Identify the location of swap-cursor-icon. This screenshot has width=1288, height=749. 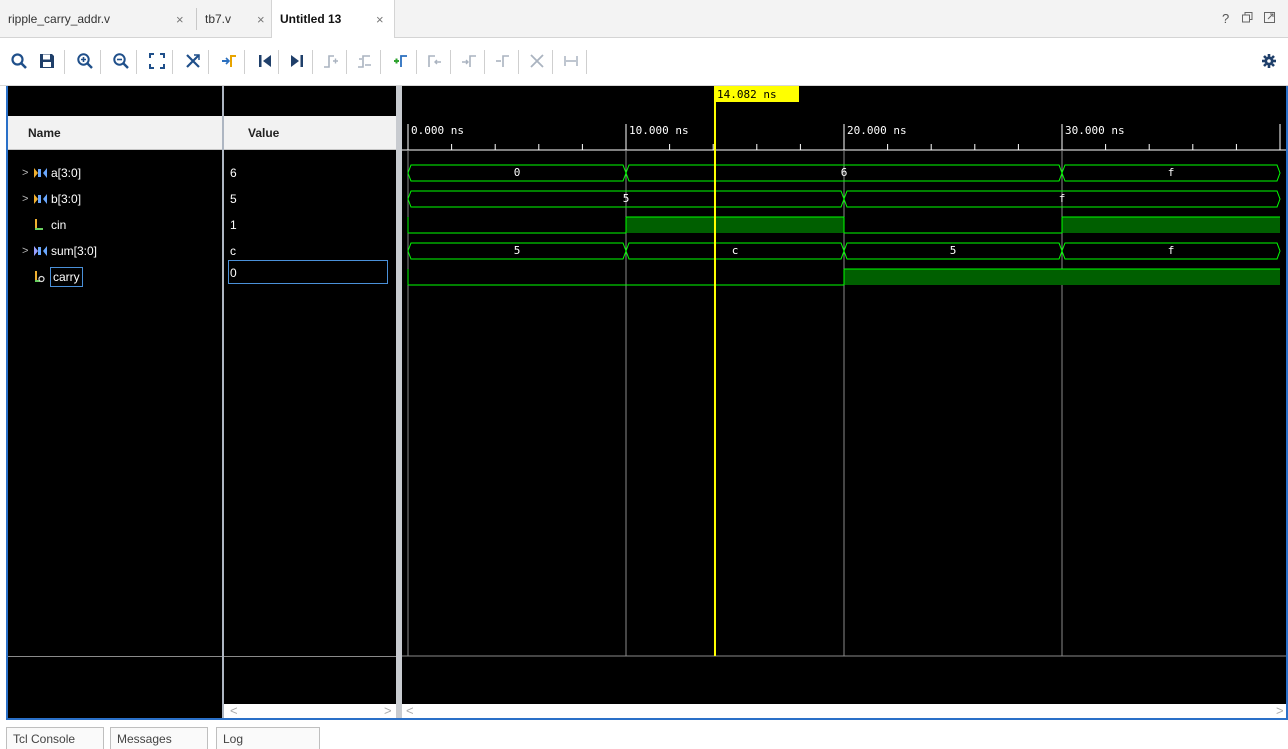
(193, 61).